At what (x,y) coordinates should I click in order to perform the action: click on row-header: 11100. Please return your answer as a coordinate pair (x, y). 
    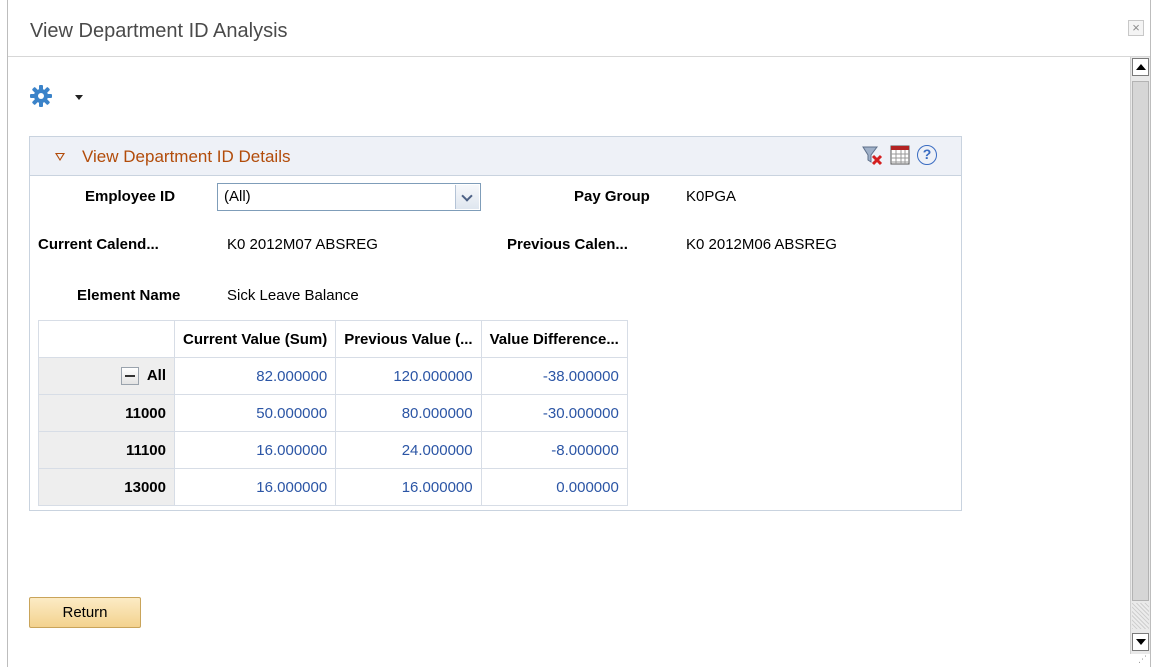
    Looking at the image, I should click on (106, 450).